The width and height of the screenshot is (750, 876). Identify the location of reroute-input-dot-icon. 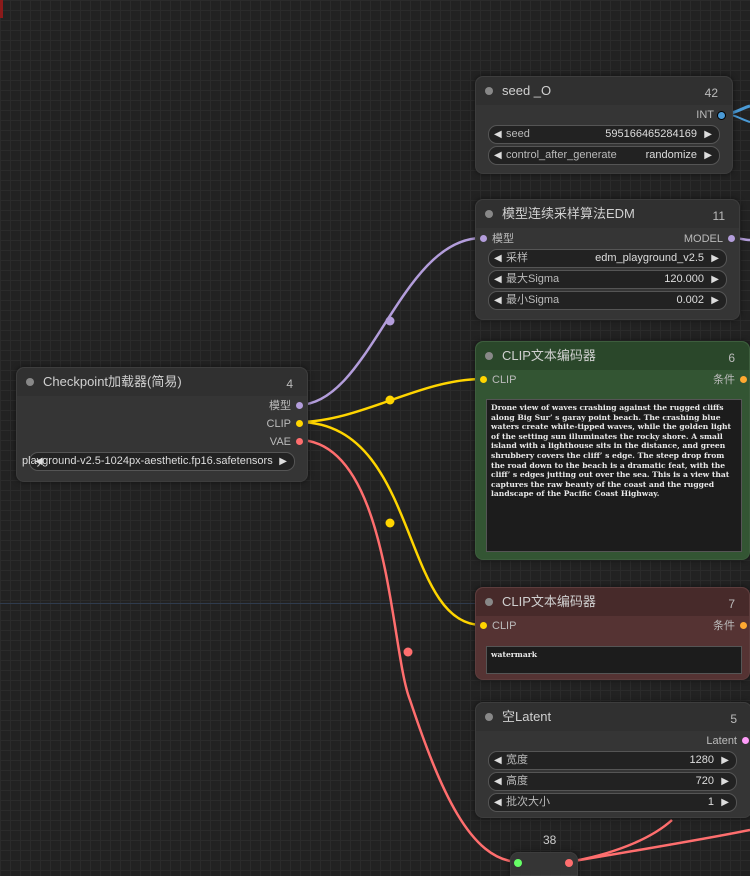
(518, 863).